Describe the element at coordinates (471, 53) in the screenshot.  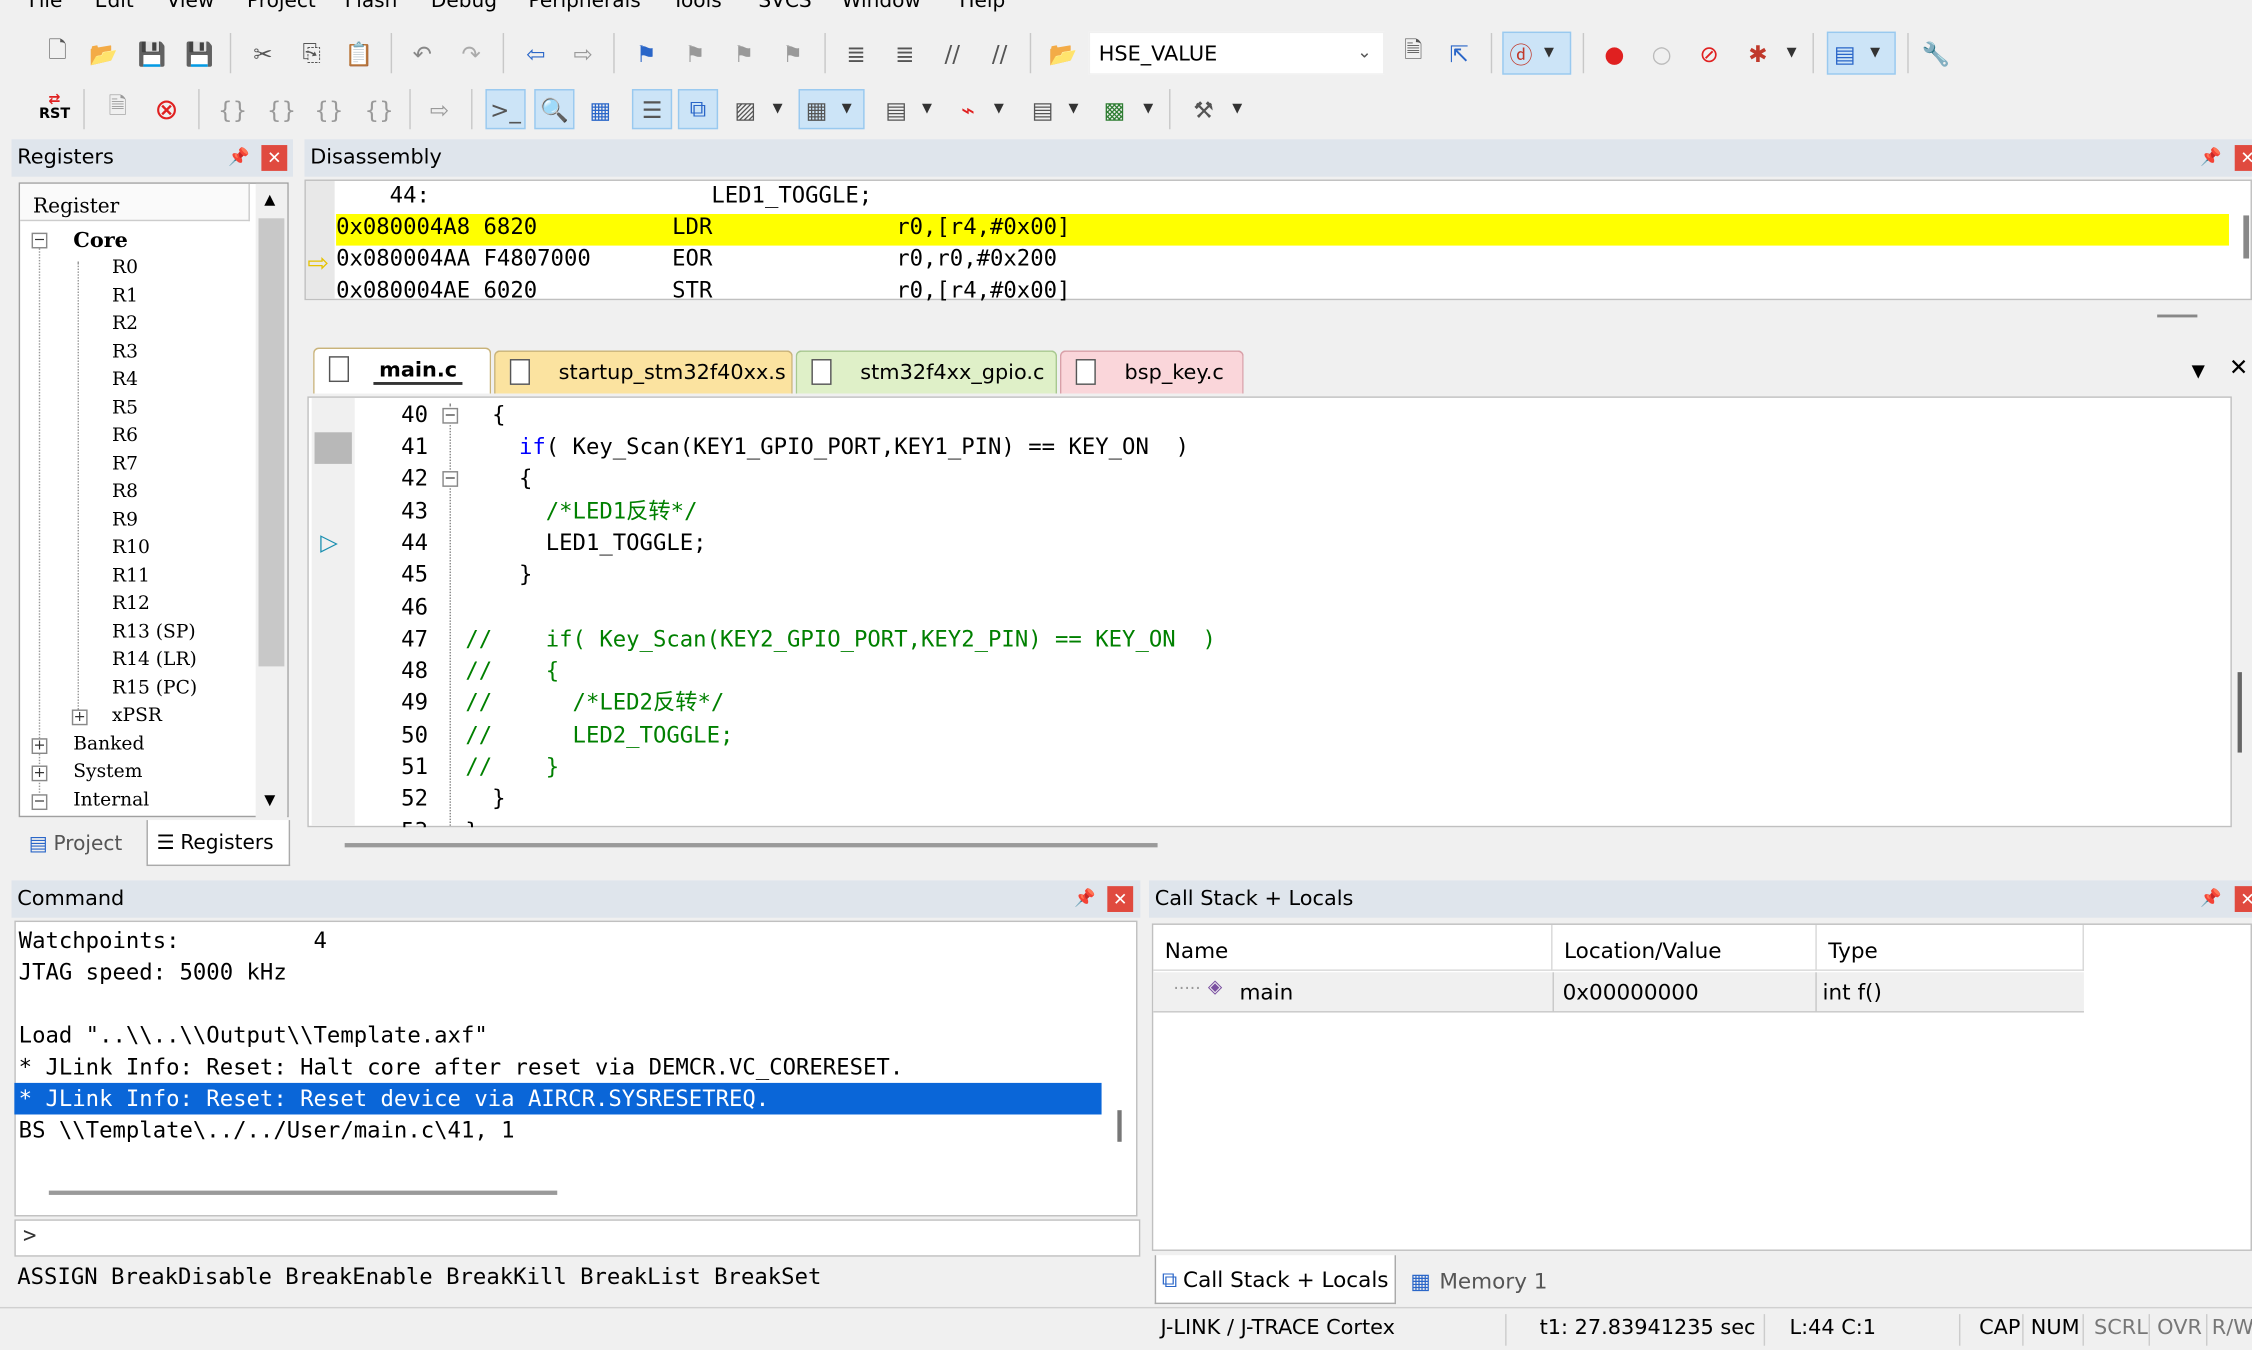
I see `redo-icon: ↷` at that location.